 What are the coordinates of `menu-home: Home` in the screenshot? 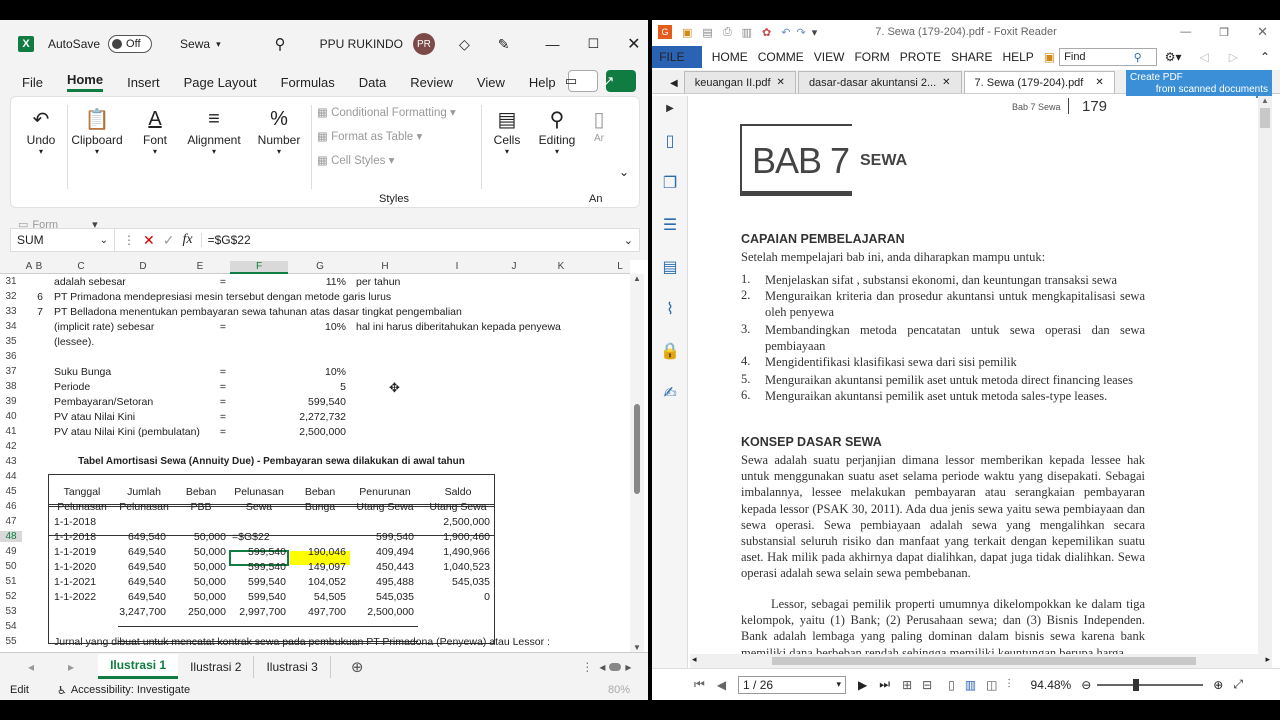 It's located at (85, 82).